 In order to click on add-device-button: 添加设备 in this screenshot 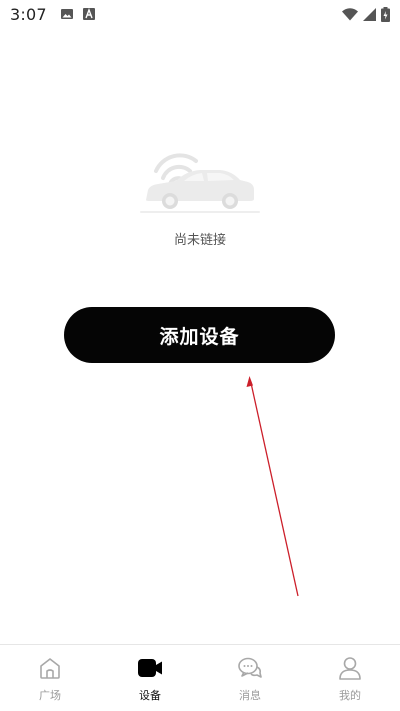, I will do `click(199, 335)`.